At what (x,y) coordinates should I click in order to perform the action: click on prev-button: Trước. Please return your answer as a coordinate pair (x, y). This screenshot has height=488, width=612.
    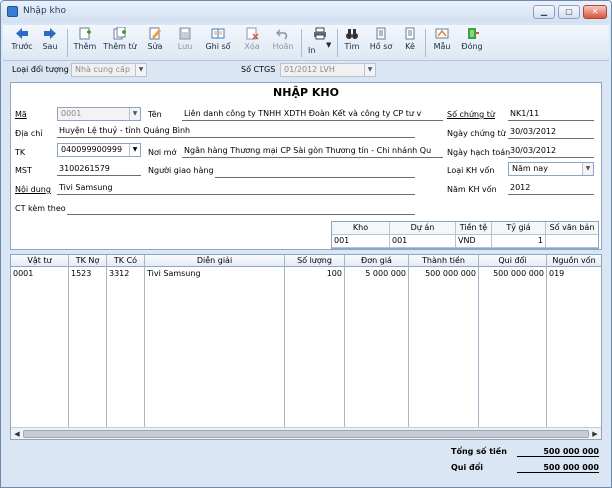
    Looking at the image, I should click on (22, 43).